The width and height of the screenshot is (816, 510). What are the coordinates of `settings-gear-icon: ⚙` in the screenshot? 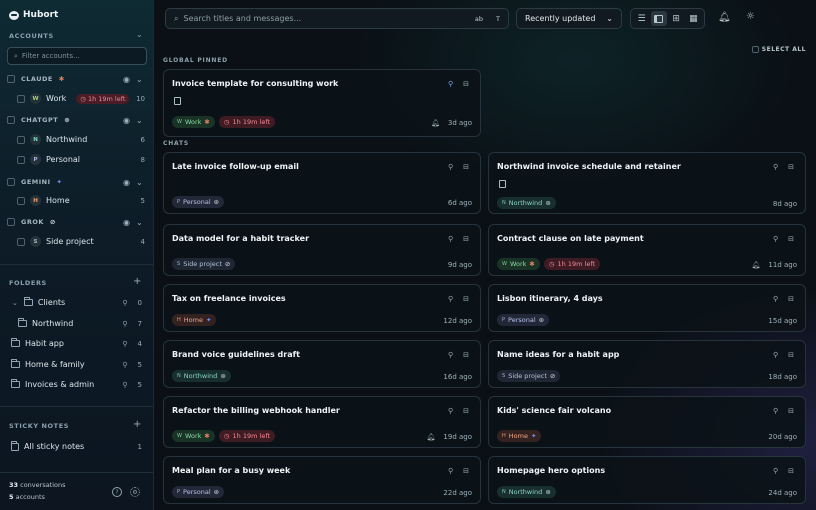 It's located at (135, 492).